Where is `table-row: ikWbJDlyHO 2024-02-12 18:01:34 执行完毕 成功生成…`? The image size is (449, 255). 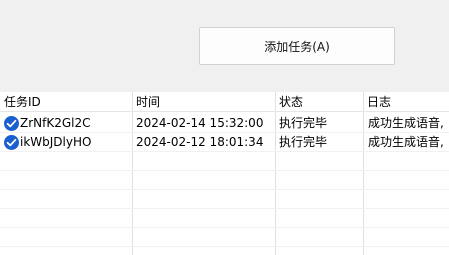 table-row: ikWbJDlyHO 2024-02-12 18:01:34 执行完毕 成功生成… is located at coordinates (224, 142).